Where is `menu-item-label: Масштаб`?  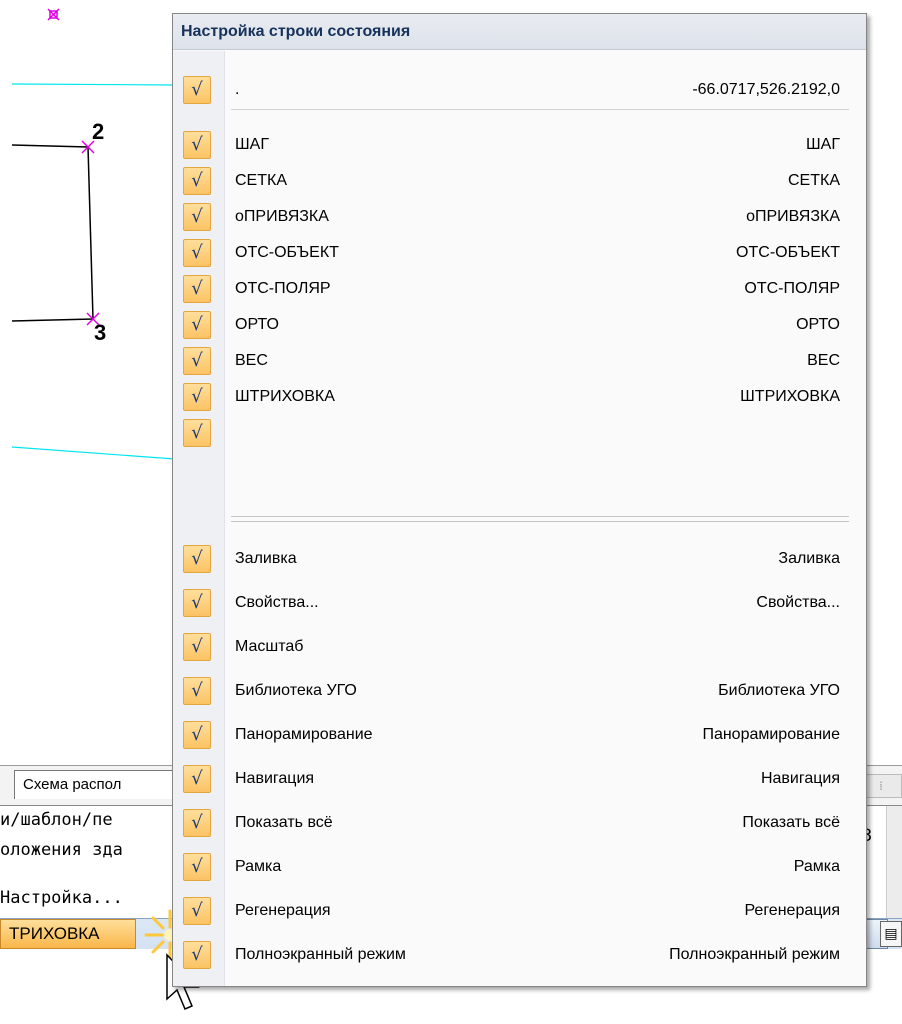 menu-item-label: Масштаб is located at coordinates (269, 646).